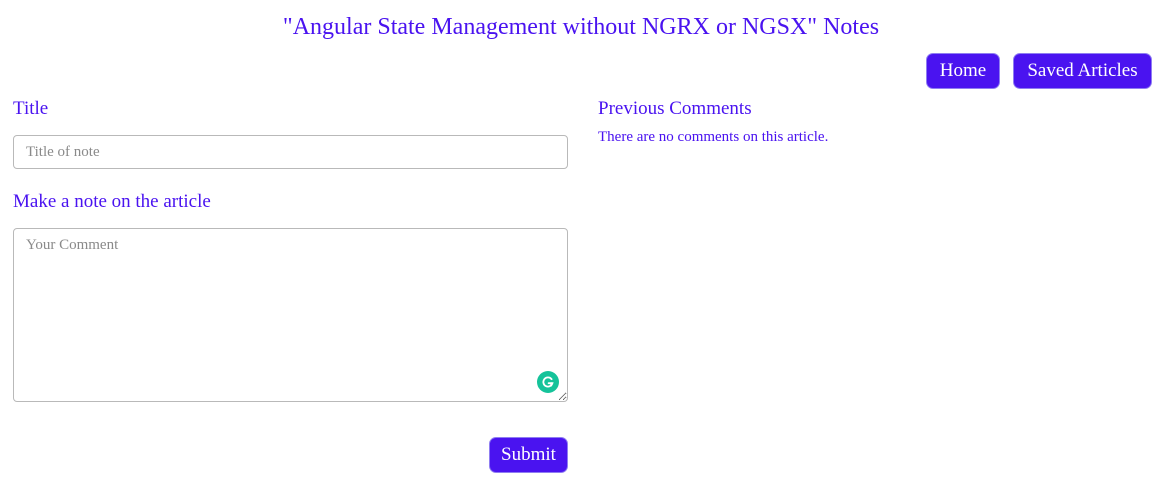 The width and height of the screenshot is (1162, 486). I want to click on previous-comments-heading: Previous Comments, so click(675, 108).